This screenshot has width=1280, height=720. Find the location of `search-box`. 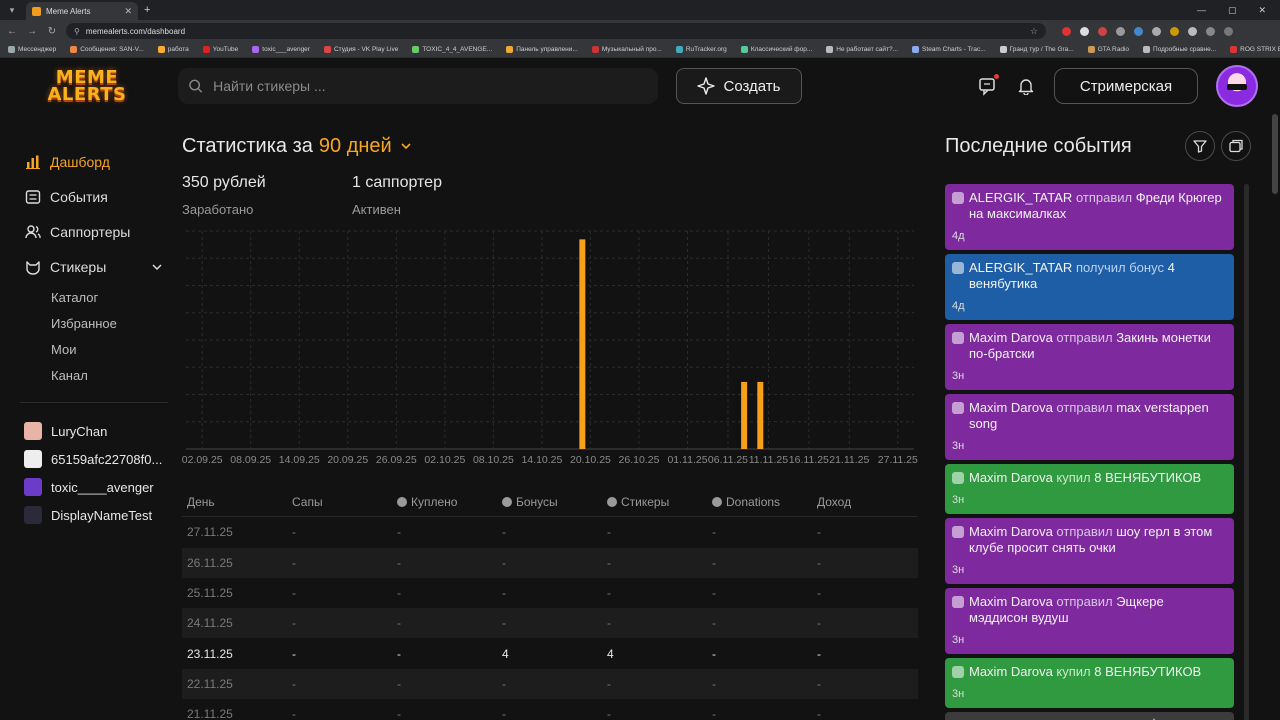

search-box is located at coordinates (418, 86).